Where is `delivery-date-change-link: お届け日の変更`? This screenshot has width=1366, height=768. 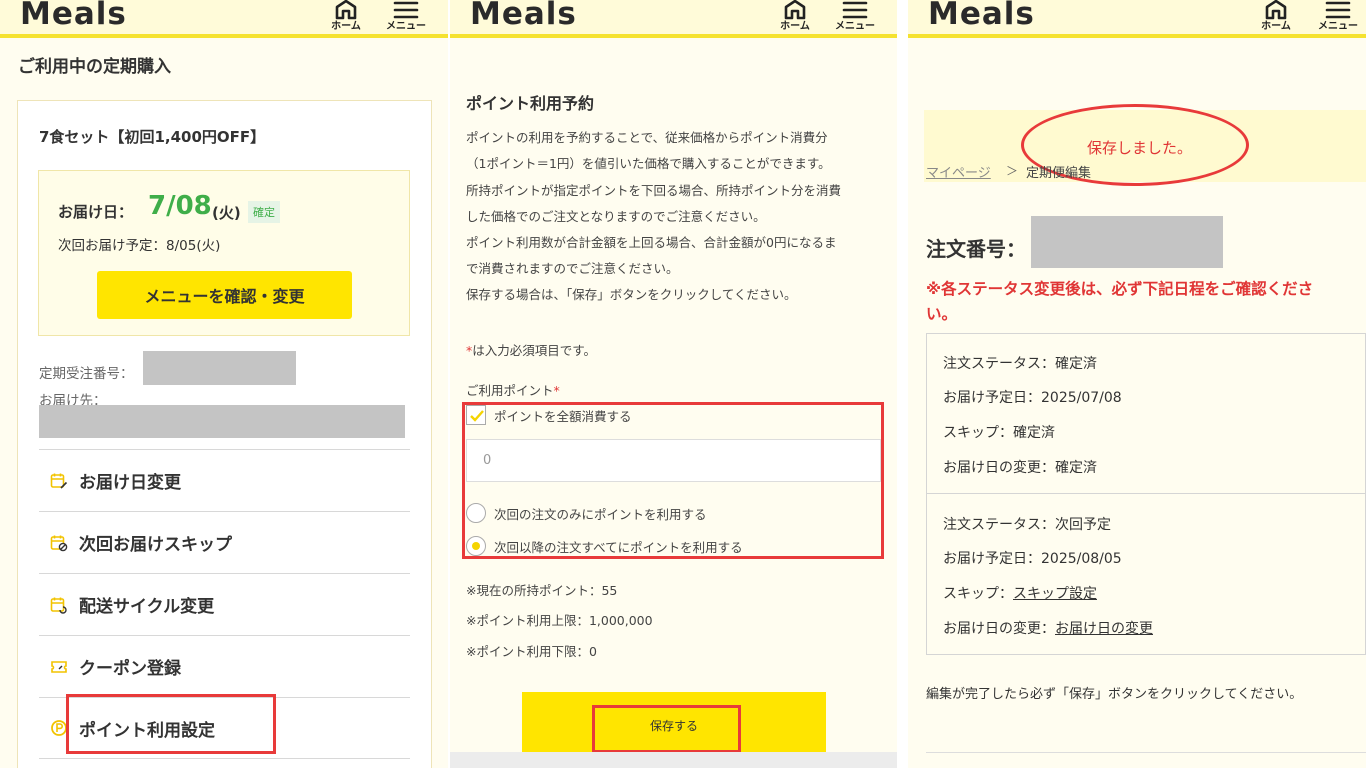 delivery-date-change-link: お届け日の変更 is located at coordinates (1104, 629).